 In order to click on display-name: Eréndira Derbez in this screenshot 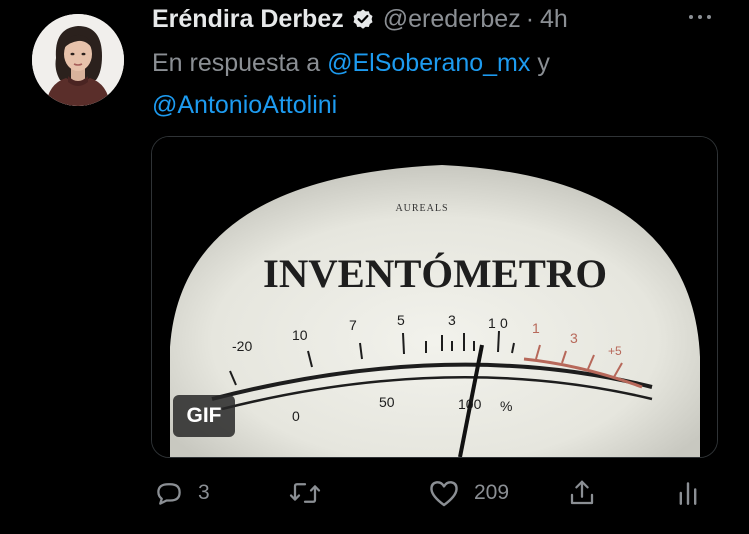, I will do `click(248, 19)`.